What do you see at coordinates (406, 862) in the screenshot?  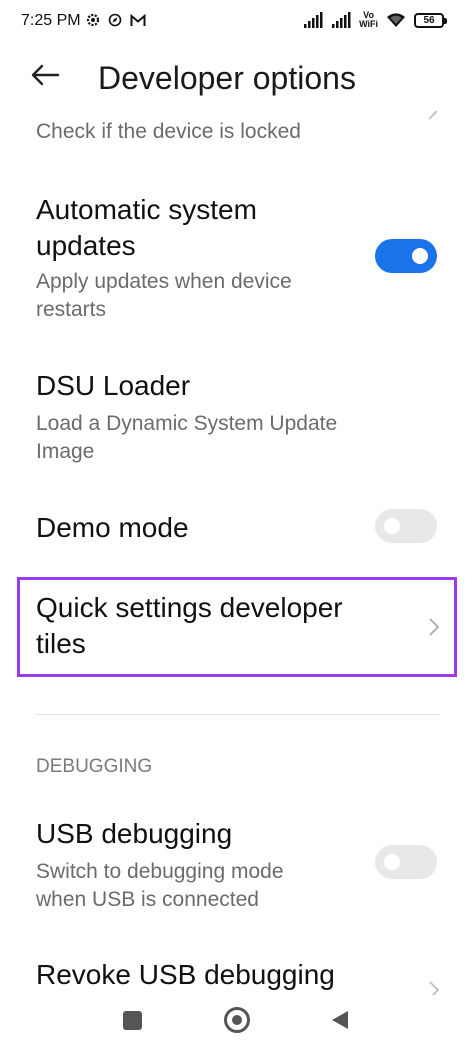 I see `usb-debugging-toggle` at bounding box center [406, 862].